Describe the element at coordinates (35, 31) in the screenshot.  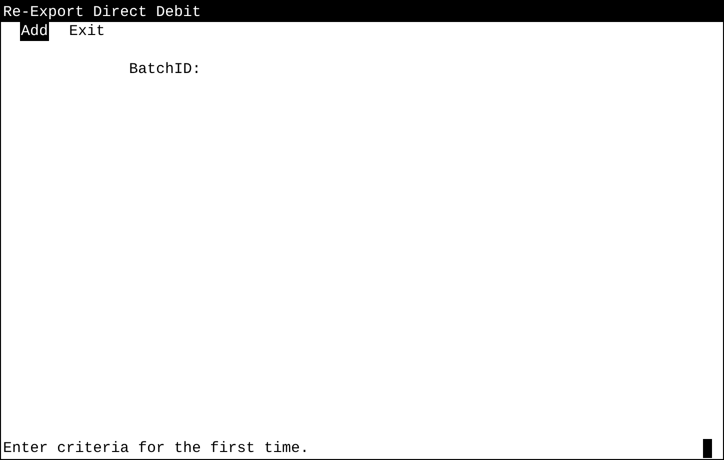
I see `menu-item: Add` at that location.